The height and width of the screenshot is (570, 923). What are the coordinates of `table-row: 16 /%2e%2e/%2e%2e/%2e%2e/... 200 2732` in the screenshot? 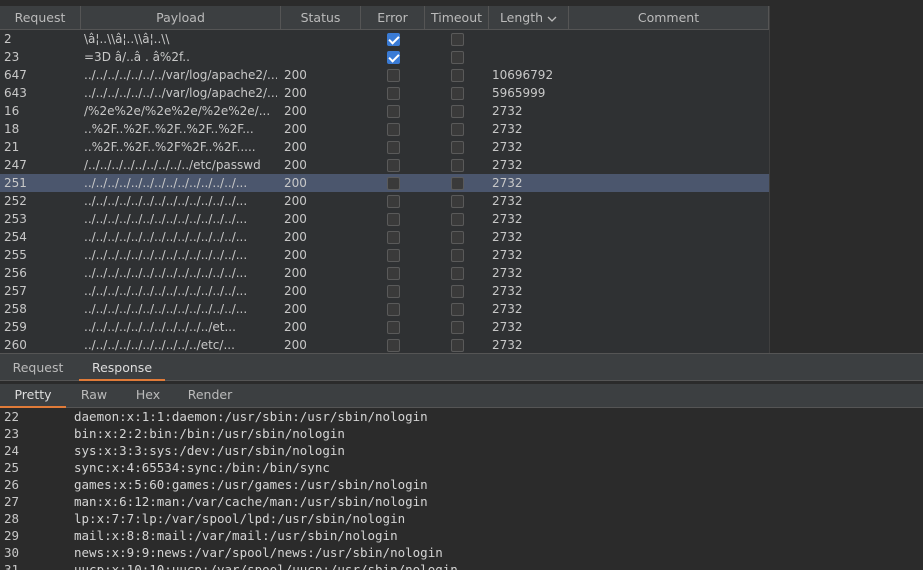 It's located at (384, 111).